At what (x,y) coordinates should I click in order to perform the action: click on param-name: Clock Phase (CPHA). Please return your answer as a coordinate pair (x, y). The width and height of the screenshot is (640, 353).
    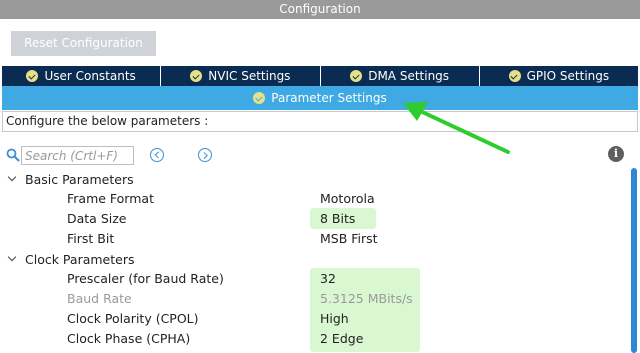
    Looking at the image, I should click on (129, 338).